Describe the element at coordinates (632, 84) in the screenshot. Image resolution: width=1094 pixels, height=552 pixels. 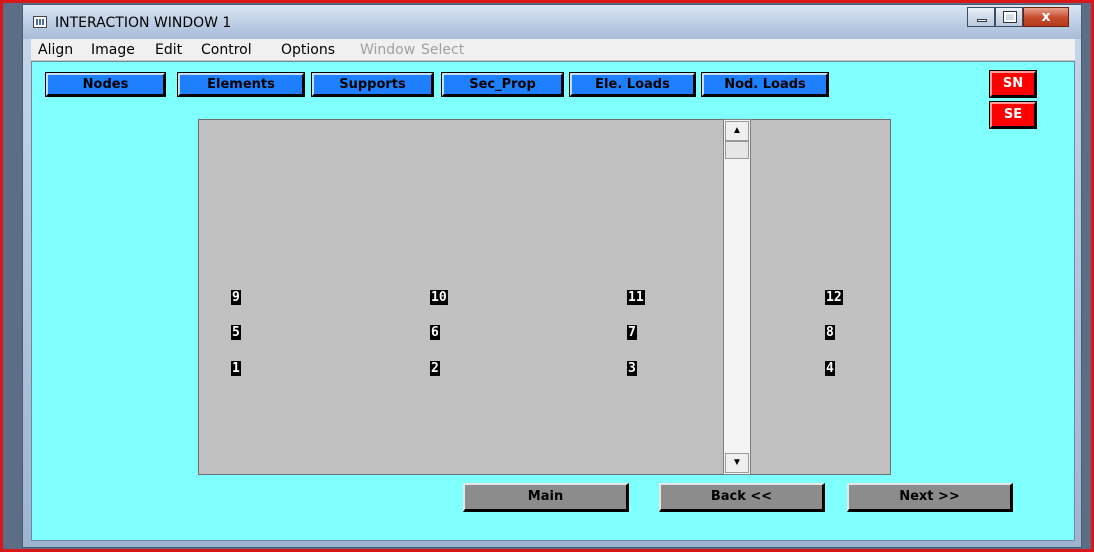
I see `ele-loads-button: Ele. Loads` at that location.